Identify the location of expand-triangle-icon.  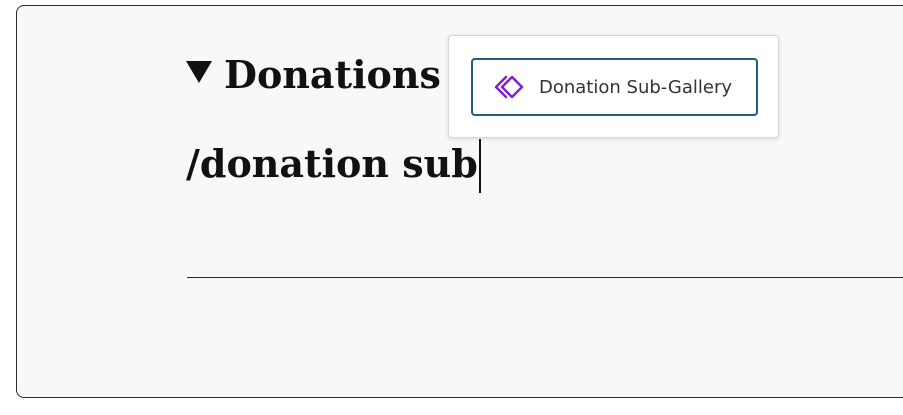
(199, 72).